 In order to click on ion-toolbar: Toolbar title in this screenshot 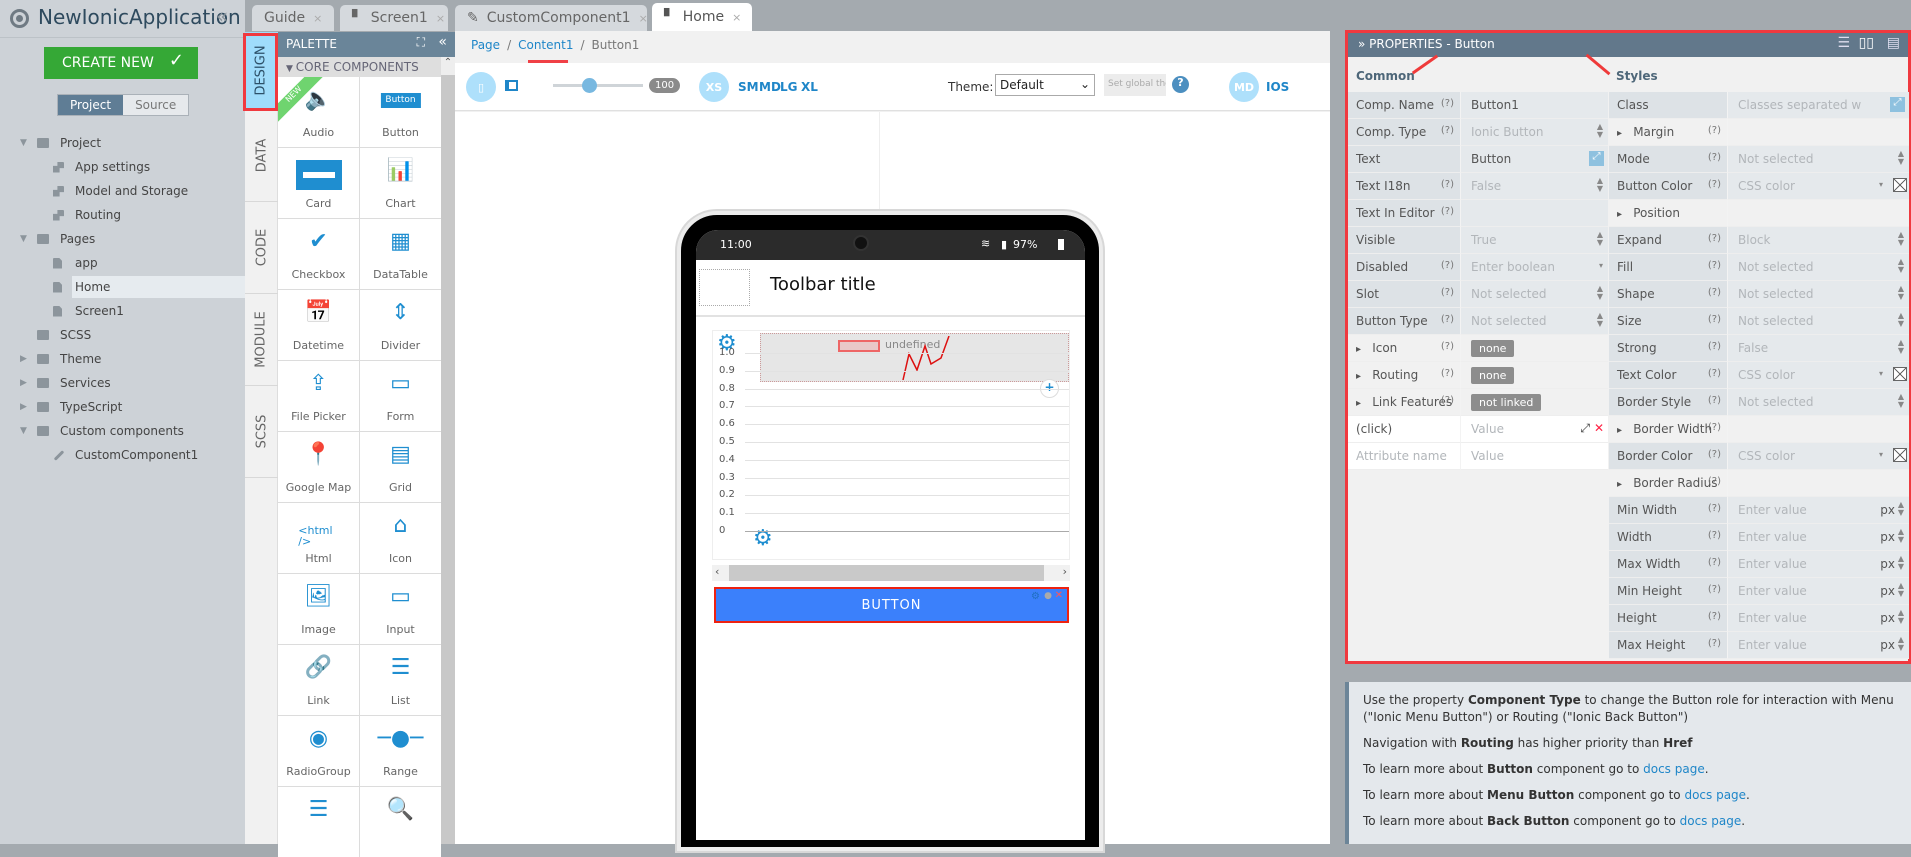, I will do `click(890, 288)`.